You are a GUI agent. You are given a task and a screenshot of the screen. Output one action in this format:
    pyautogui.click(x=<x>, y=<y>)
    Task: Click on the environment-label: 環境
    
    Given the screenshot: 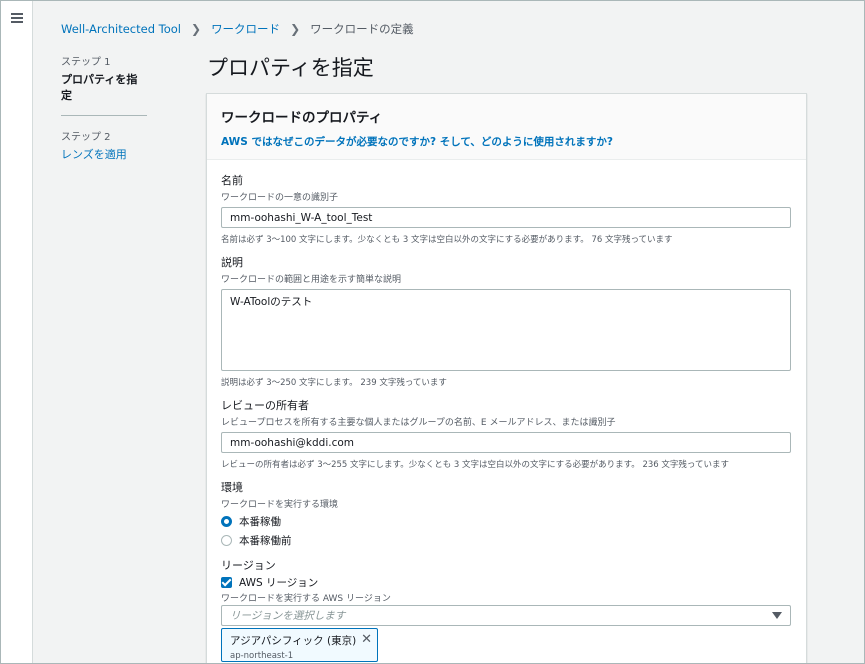 What is the action you would take?
    pyautogui.click(x=232, y=487)
    